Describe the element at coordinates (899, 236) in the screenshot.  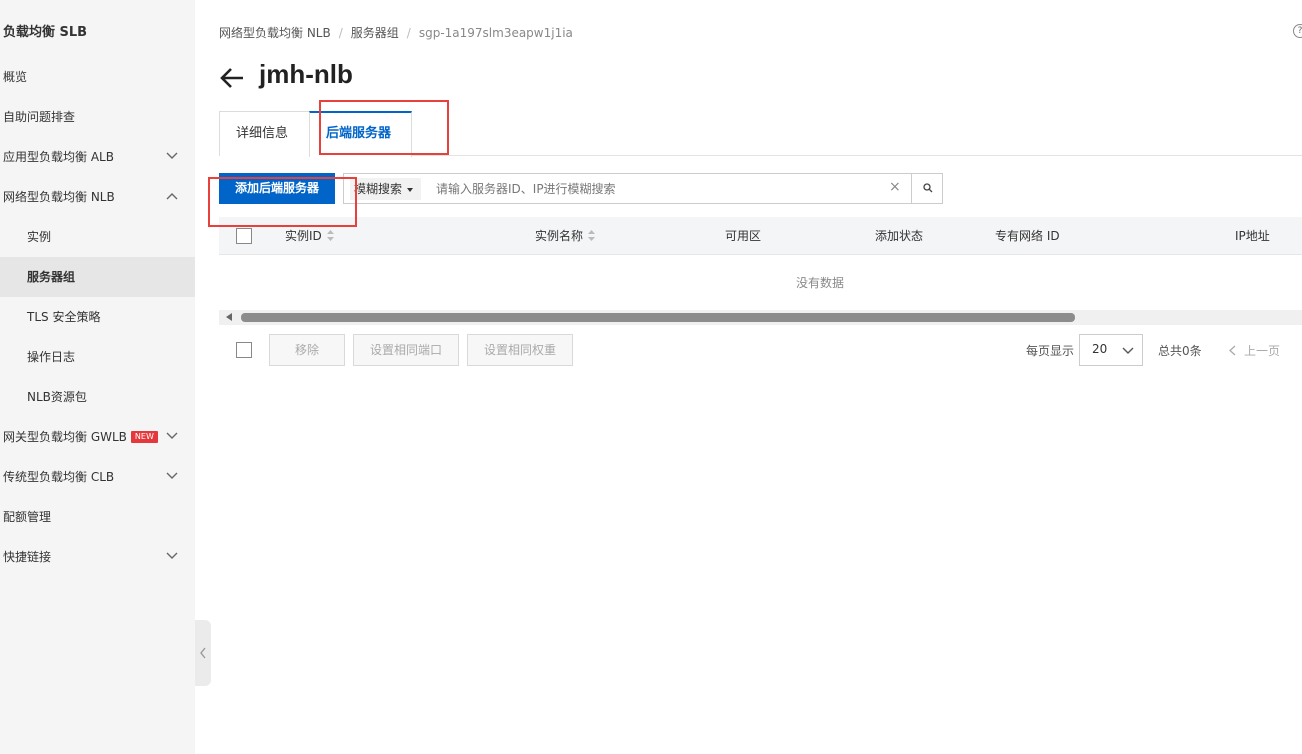
I see `column-header-add-status: 添加状态` at that location.